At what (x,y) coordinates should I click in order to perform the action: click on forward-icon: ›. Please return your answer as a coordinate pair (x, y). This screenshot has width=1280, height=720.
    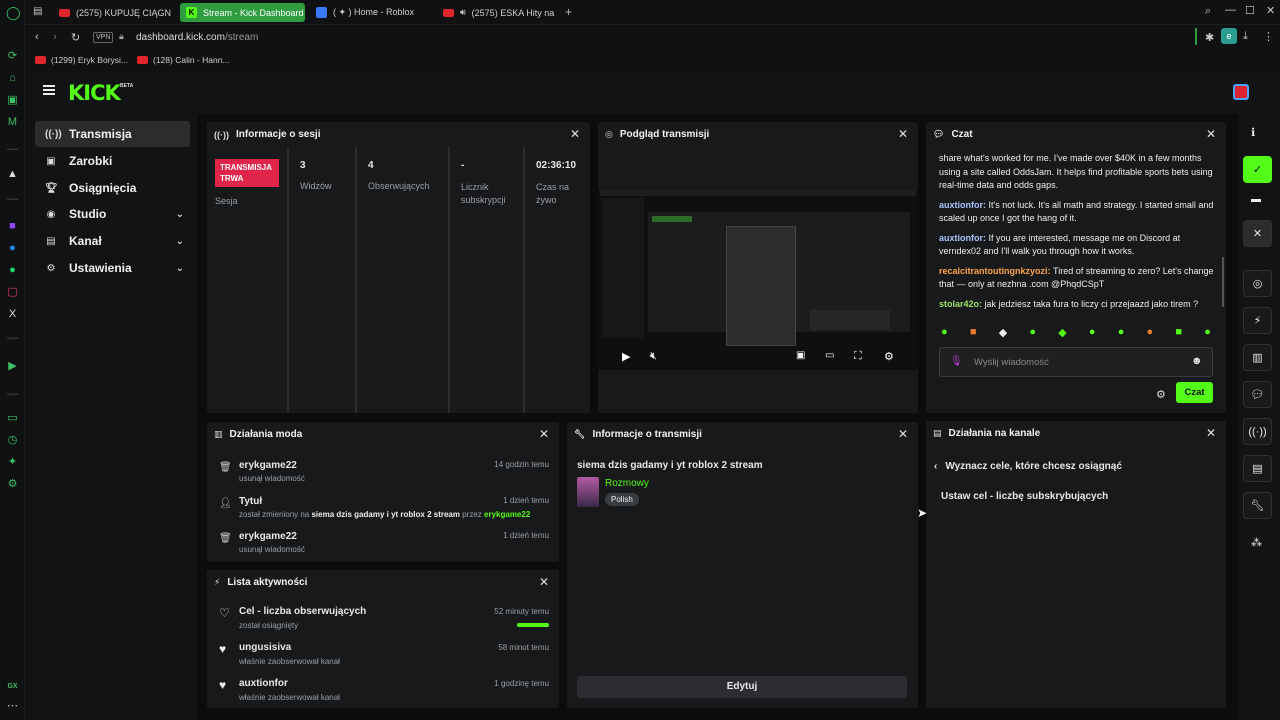
    Looking at the image, I should click on (55, 37).